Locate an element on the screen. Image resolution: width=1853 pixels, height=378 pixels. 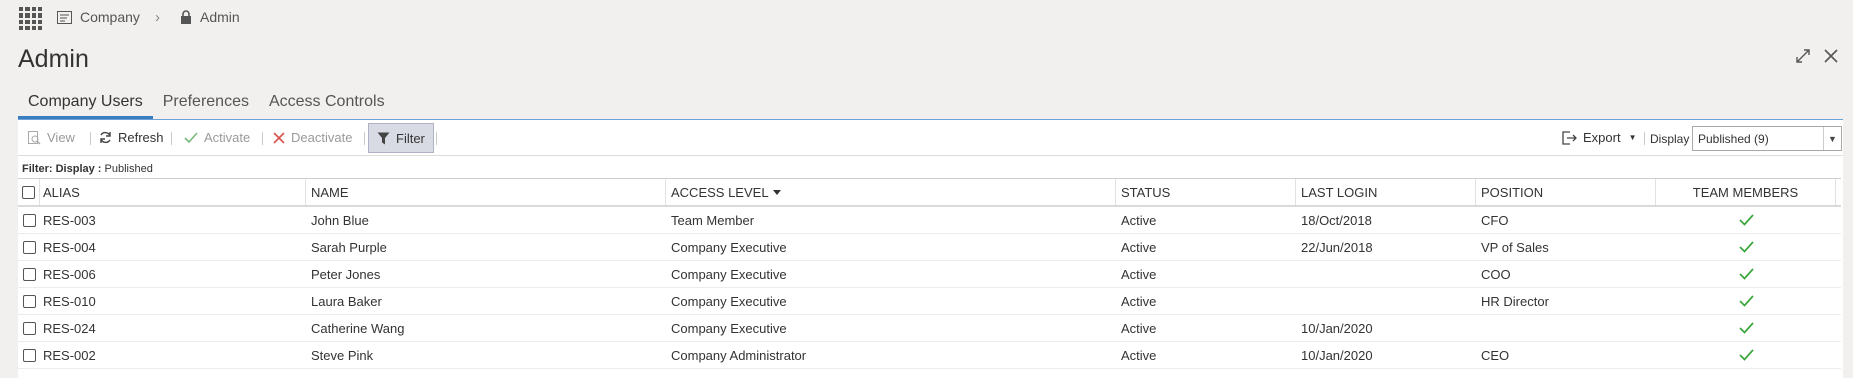
name-cell: John Blue is located at coordinates (340, 220).